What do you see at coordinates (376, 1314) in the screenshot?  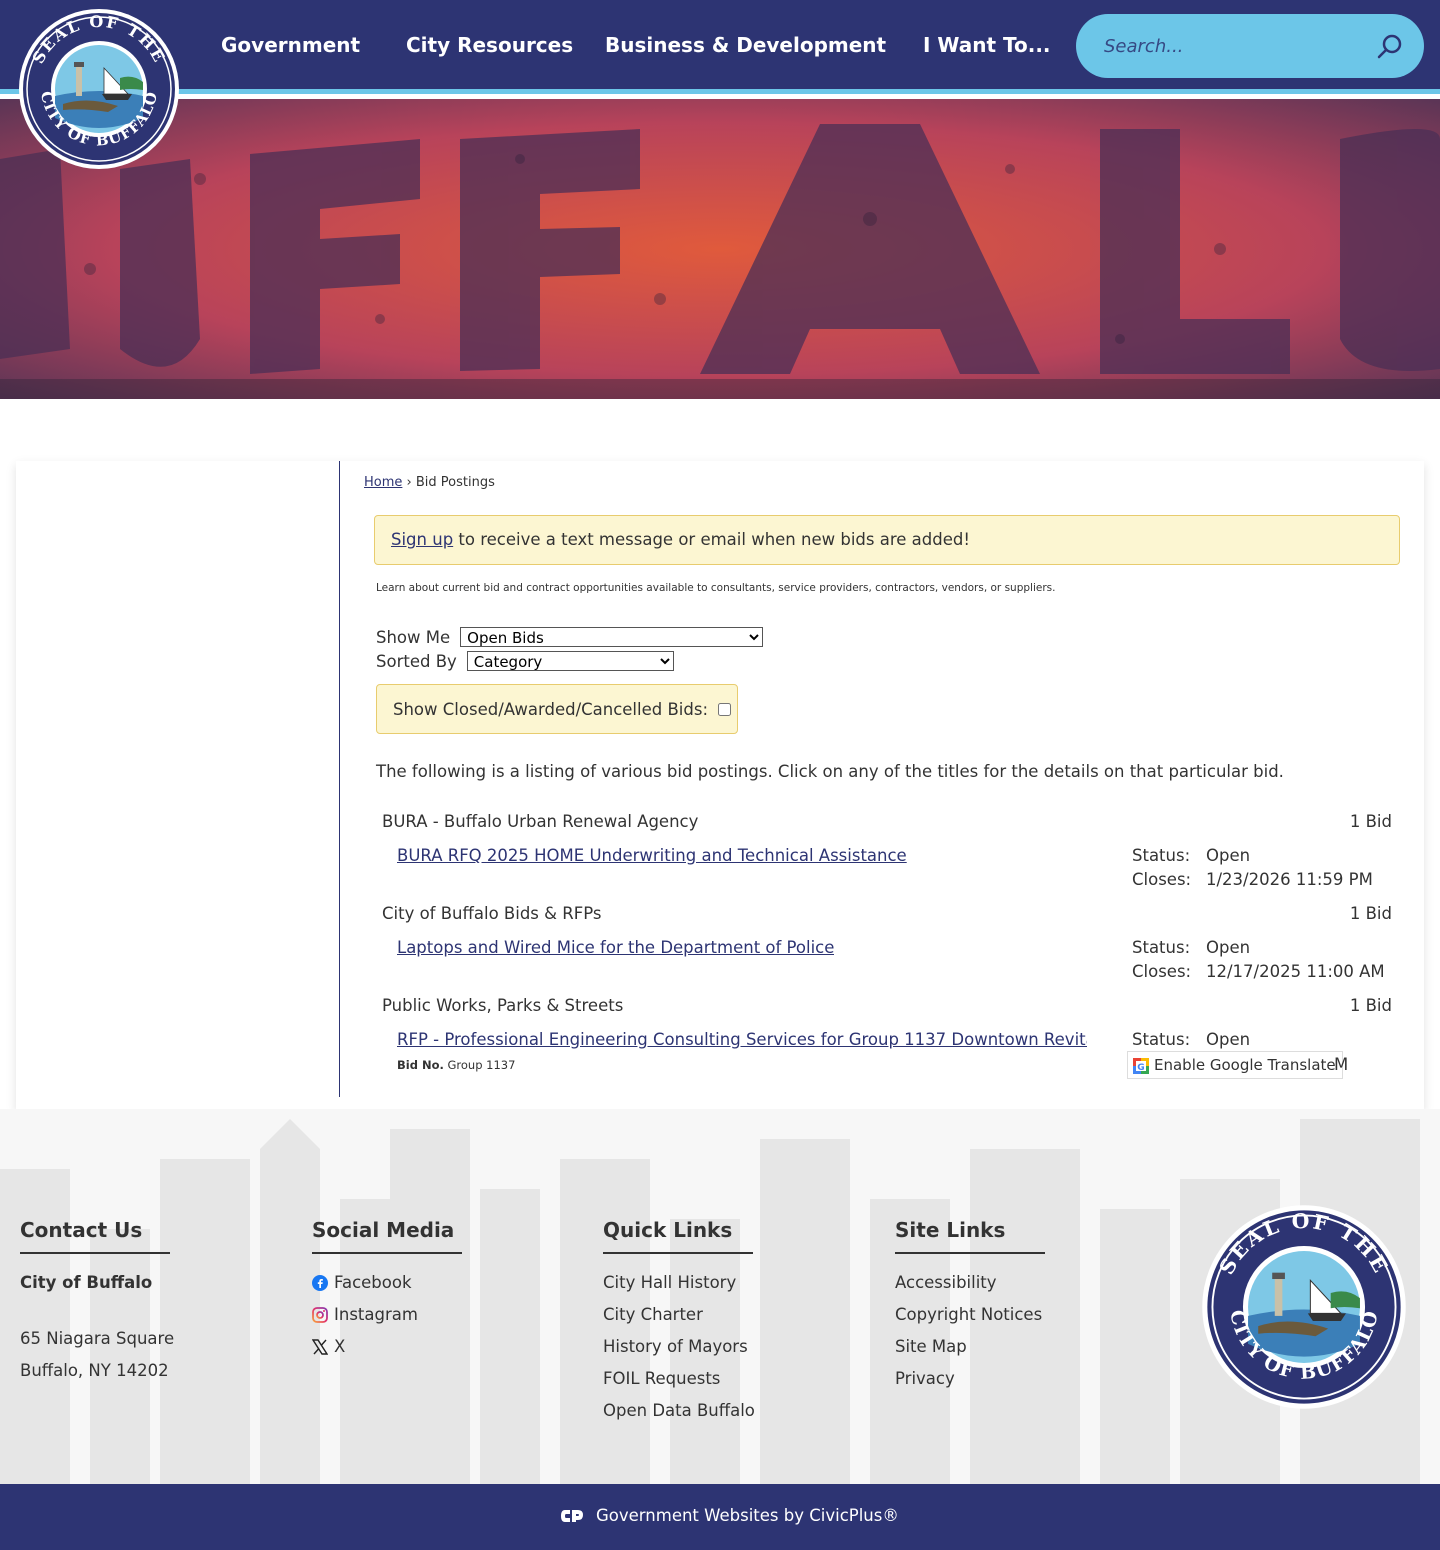 I see `social-instagram-label: Instagram` at bounding box center [376, 1314].